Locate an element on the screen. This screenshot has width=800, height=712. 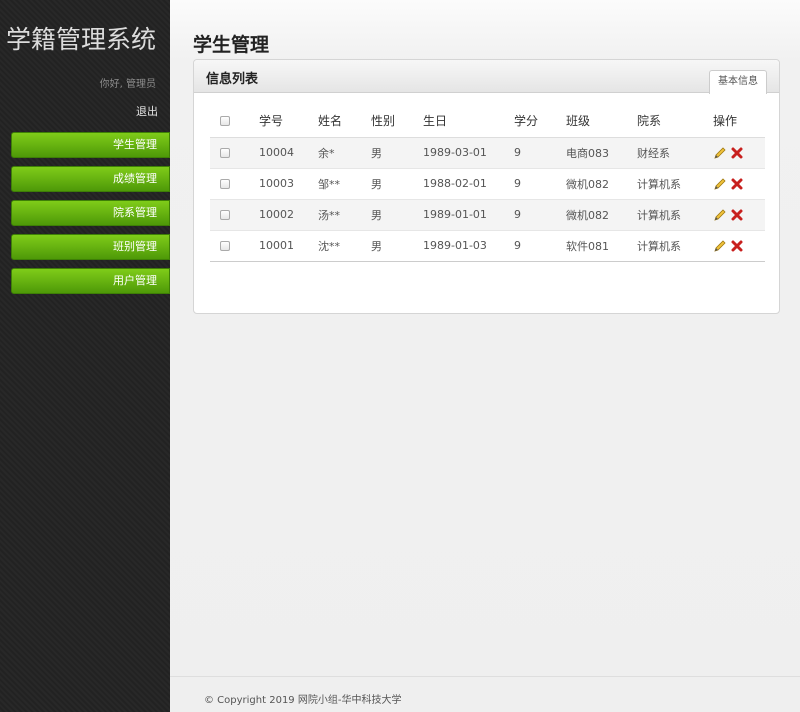
copyright-text: © Copyright 2019 网院小组-华中科技大学 is located at coordinates (303, 700).